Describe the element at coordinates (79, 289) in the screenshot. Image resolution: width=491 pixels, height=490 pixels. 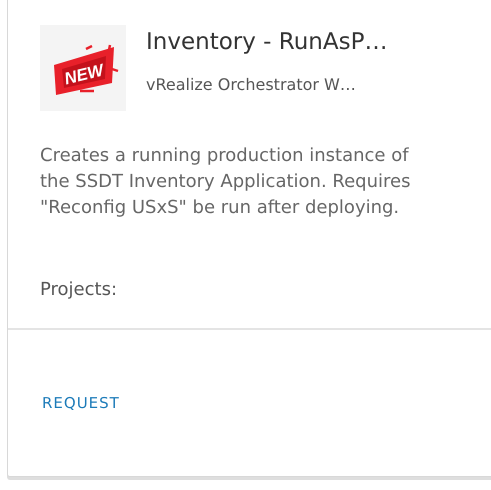
I see `projects-label: Projects:` at that location.